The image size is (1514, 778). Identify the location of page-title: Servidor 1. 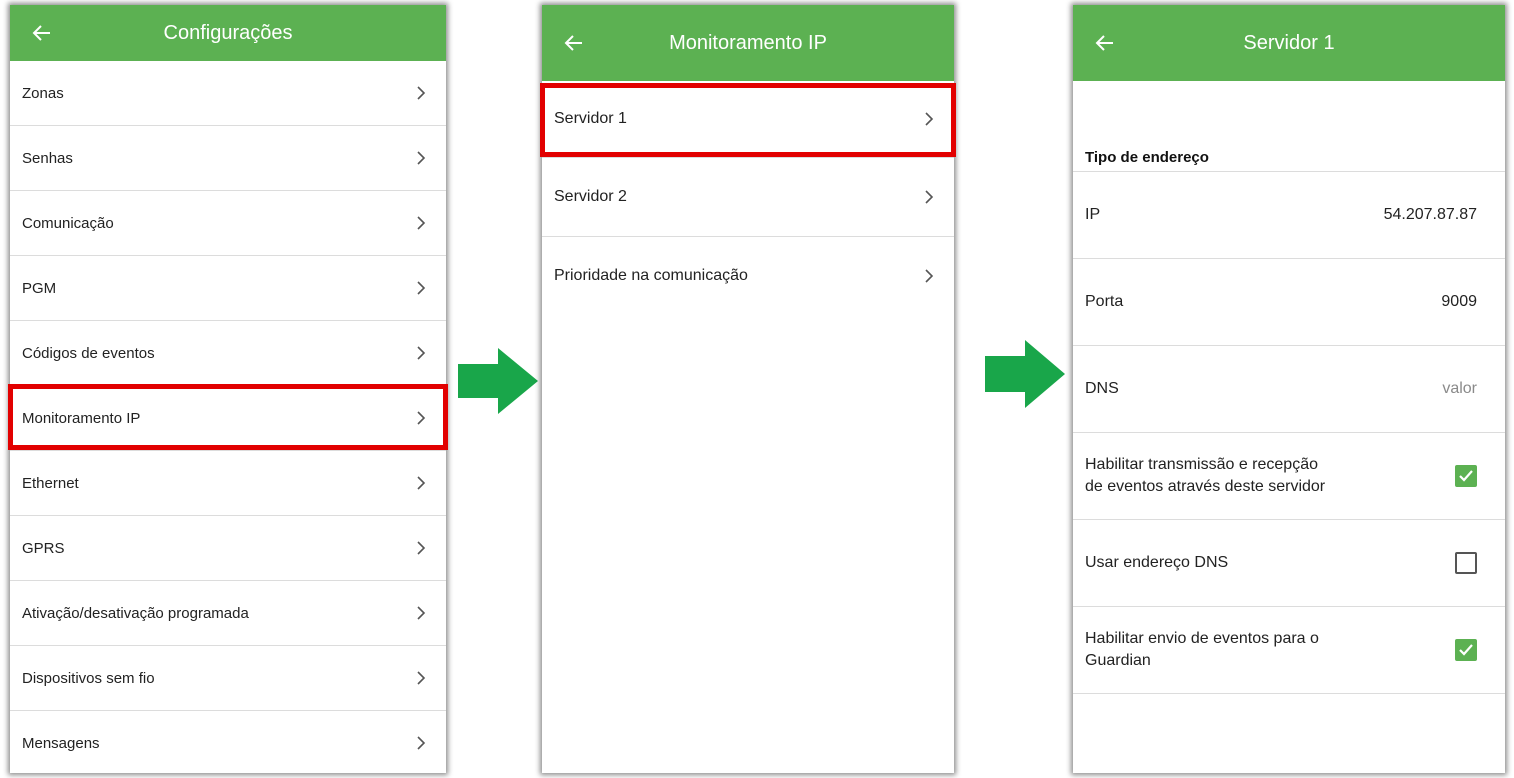
(1289, 42).